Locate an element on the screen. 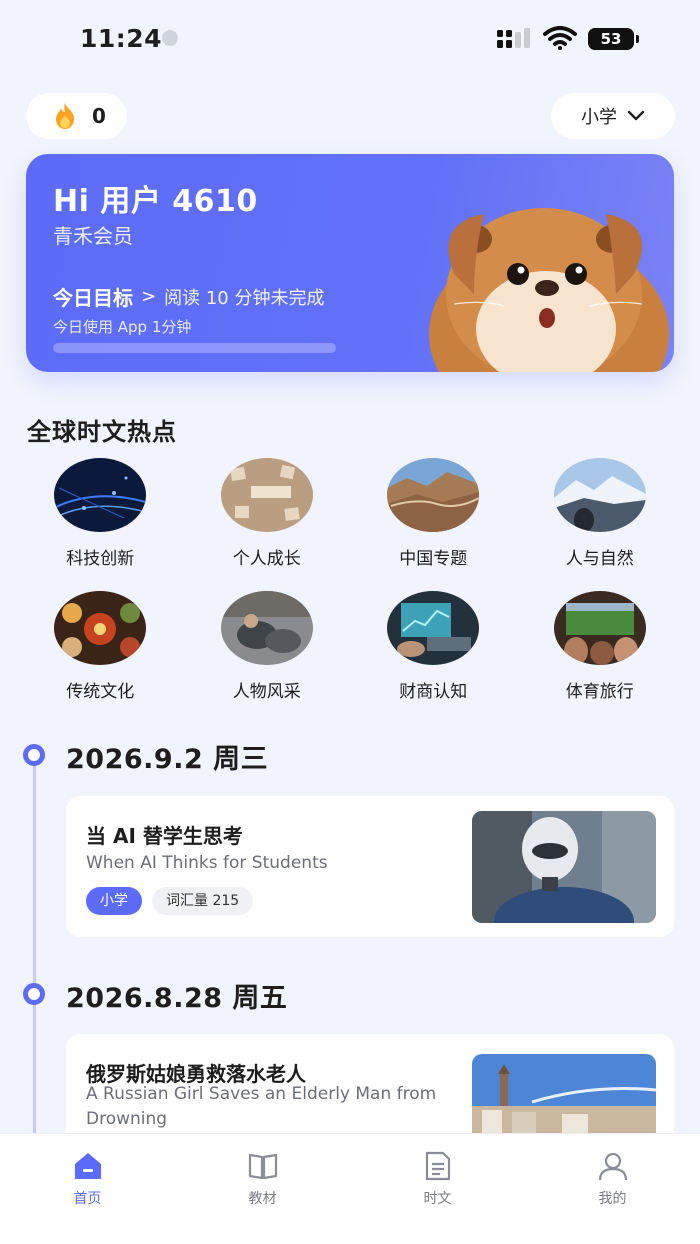 The width and height of the screenshot is (700, 1244). streak-pill: 0 is located at coordinates (76, 116).